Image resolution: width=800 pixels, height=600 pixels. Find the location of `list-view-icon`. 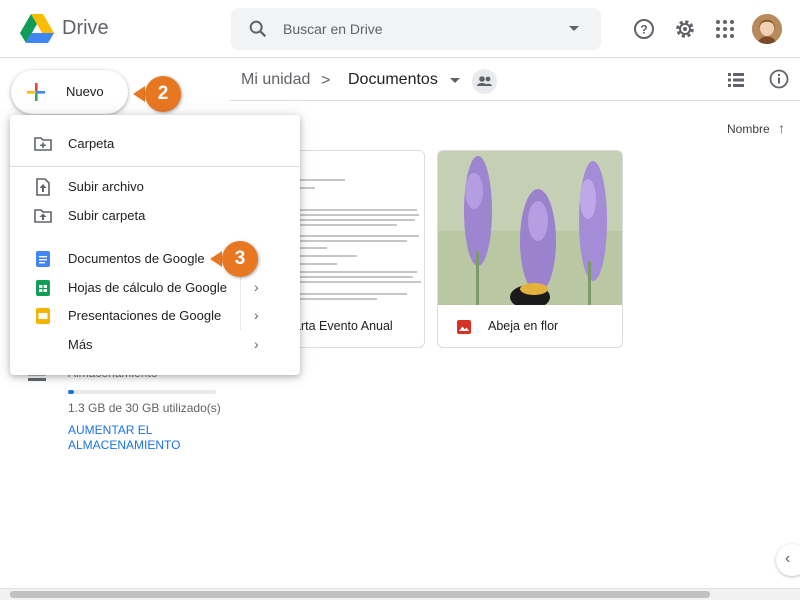

list-view-icon is located at coordinates (736, 80).